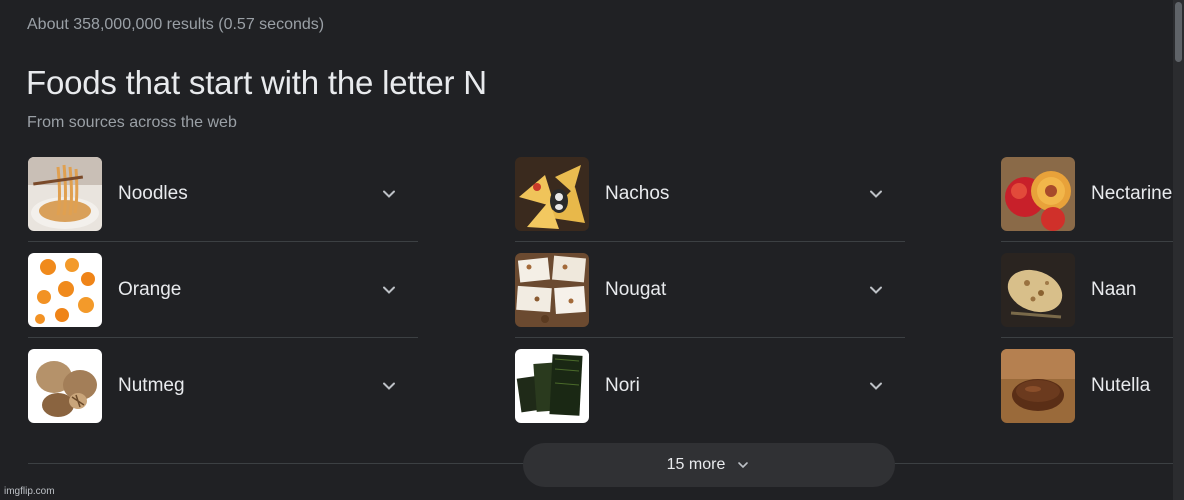 Image resolution: width=1184 pixels, height=500 pixels. Describe the element at coordinates (223, 194) in the screenshot. I see `food-item-noodles: Noodles` at that location.